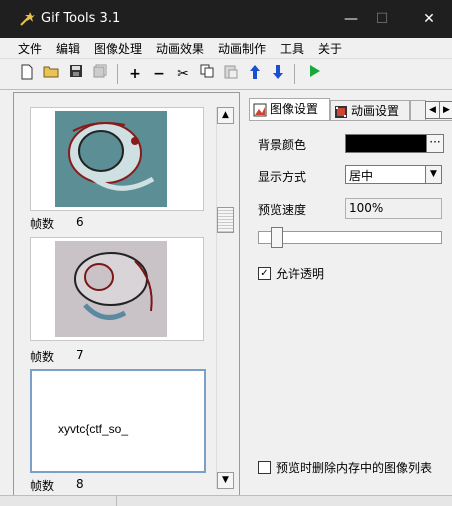 The height and width of the screenshot is (506, 452). What do you see at coordinates (282, 210) in the screenshot?
I see `preview-speed-label: 预览速度` at bounding box center [282, 210].